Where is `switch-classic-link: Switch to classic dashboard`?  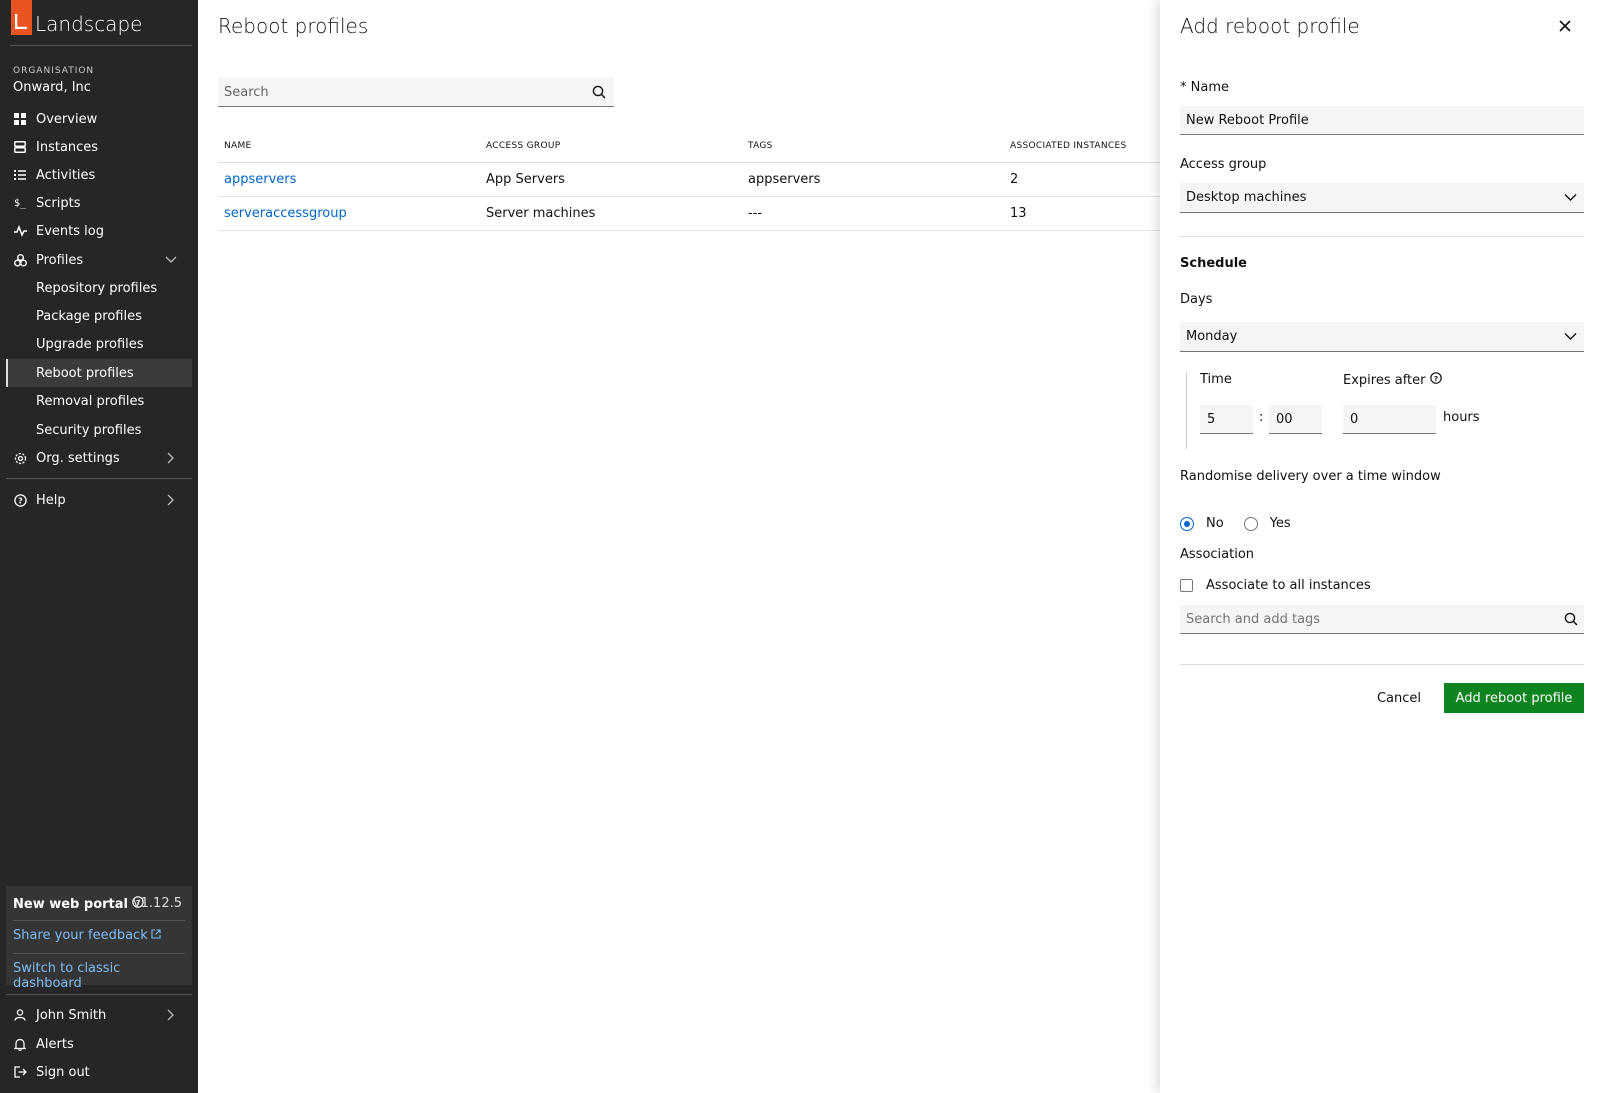 switch-classic-link: Switch to classic dashboard is located at coordinates (102, 976).